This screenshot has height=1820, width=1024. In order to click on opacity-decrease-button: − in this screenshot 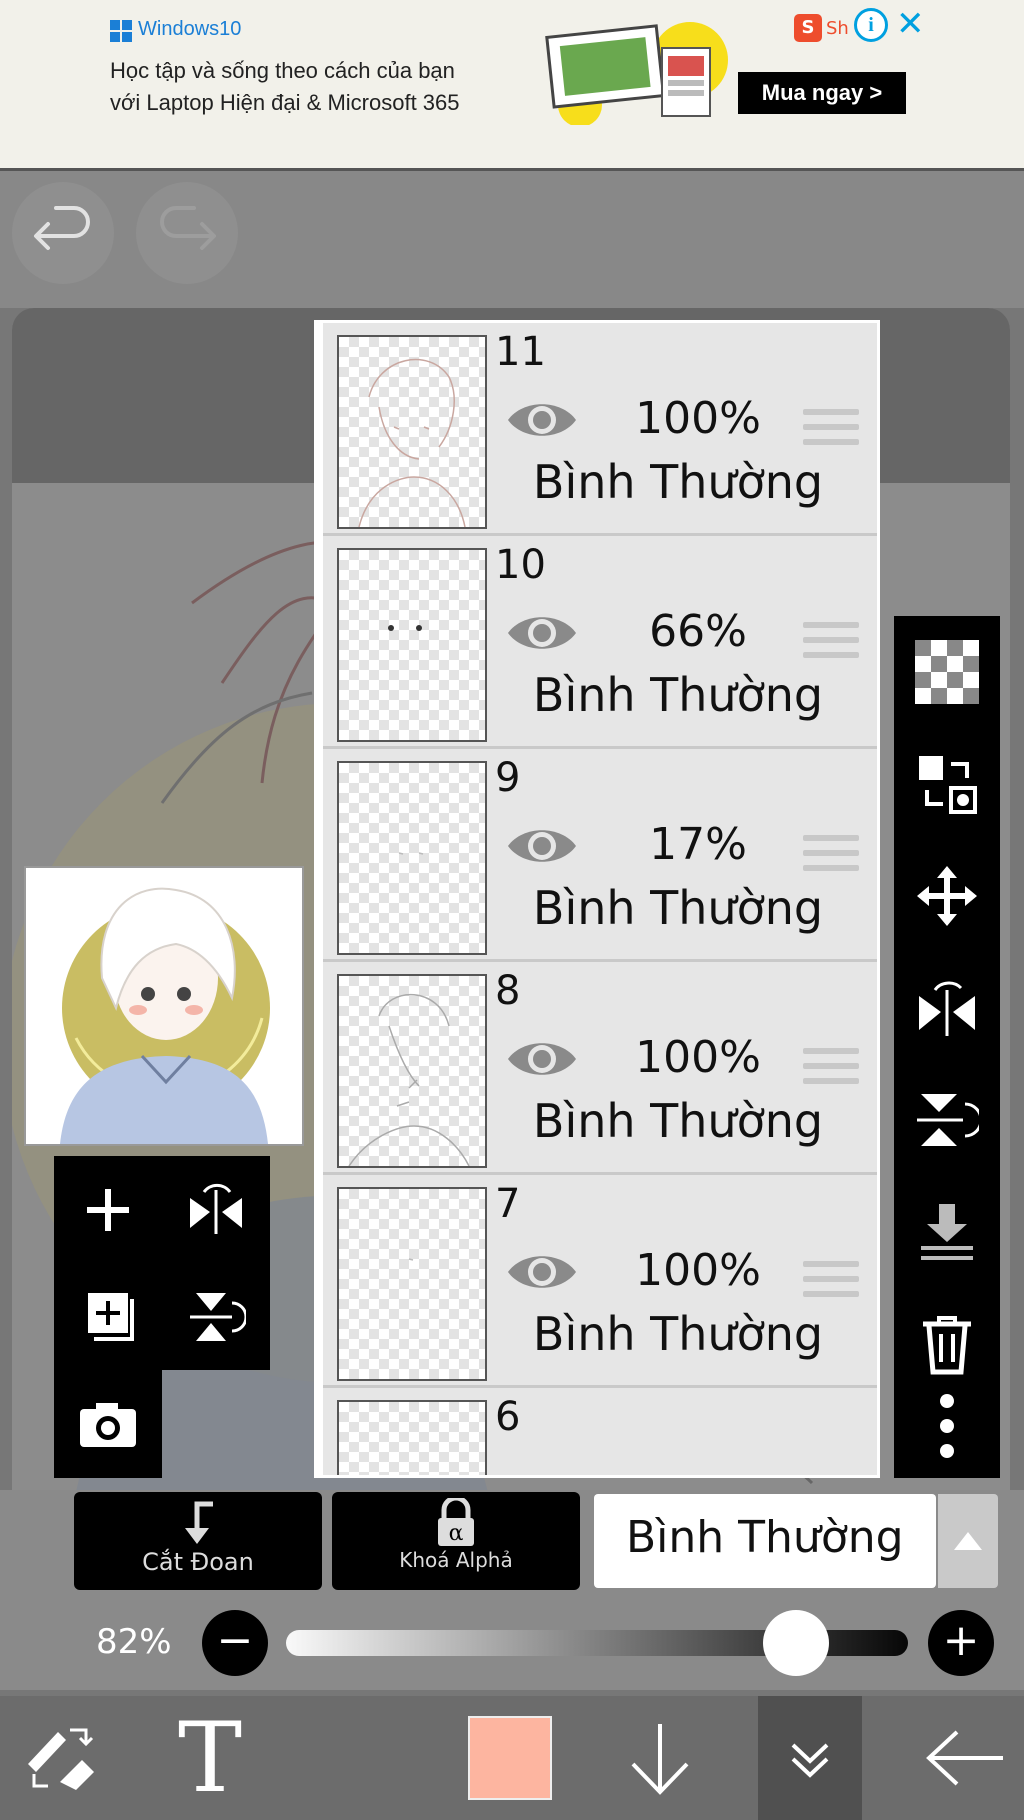, I will do `click(235, 1643)`.